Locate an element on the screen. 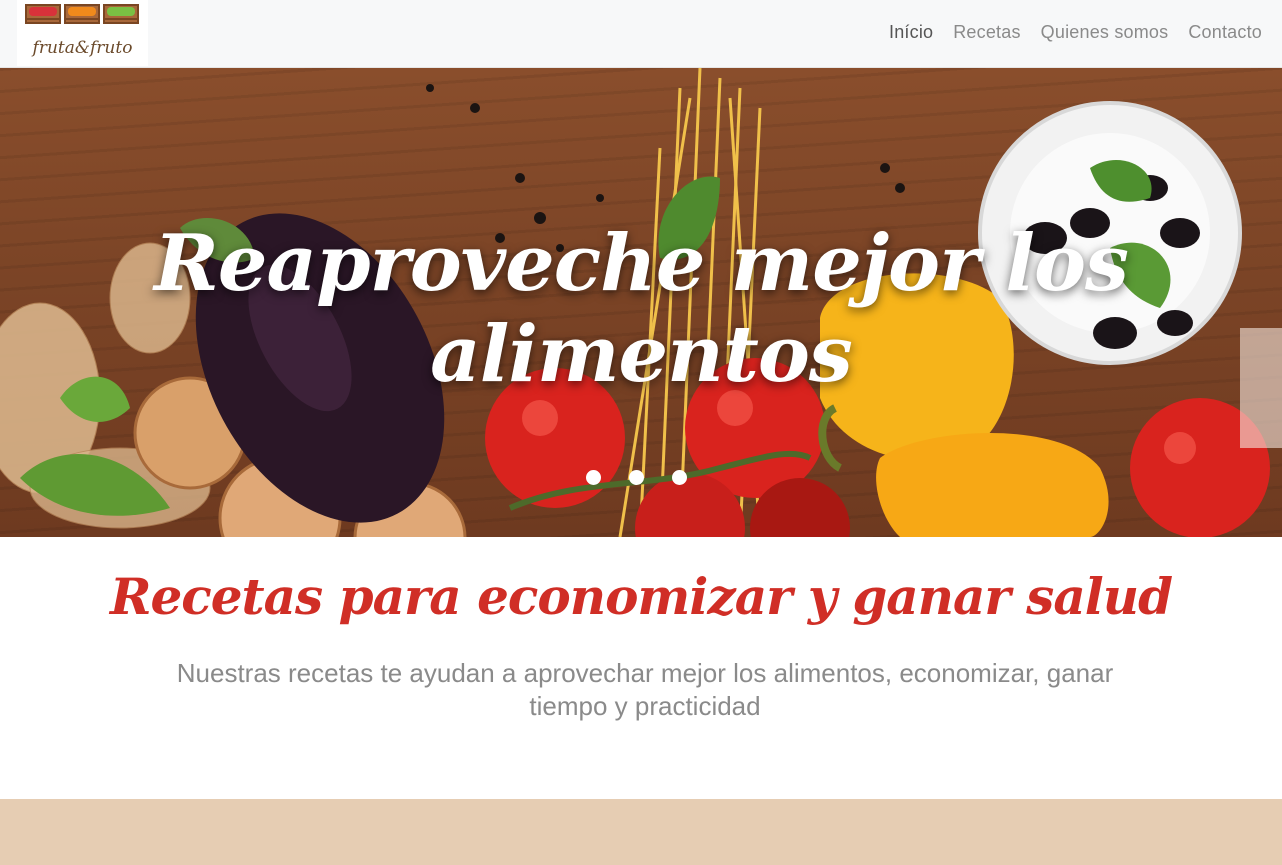 This screenshot has width=1282, height=865. crate-strawberry-icon is located at coordinates (43, 14).